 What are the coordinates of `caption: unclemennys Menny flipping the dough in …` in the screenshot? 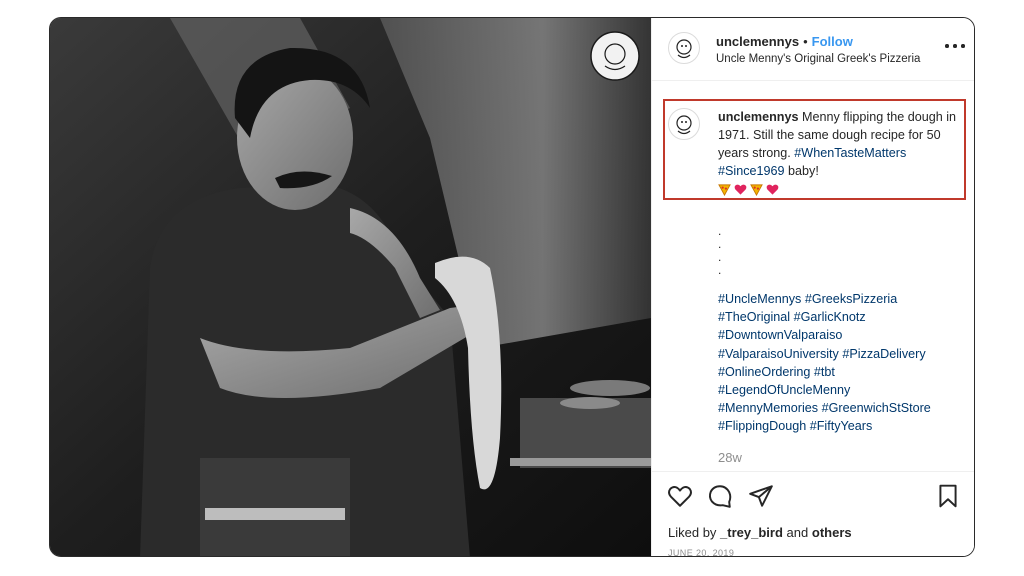 It's located at (842, 153).